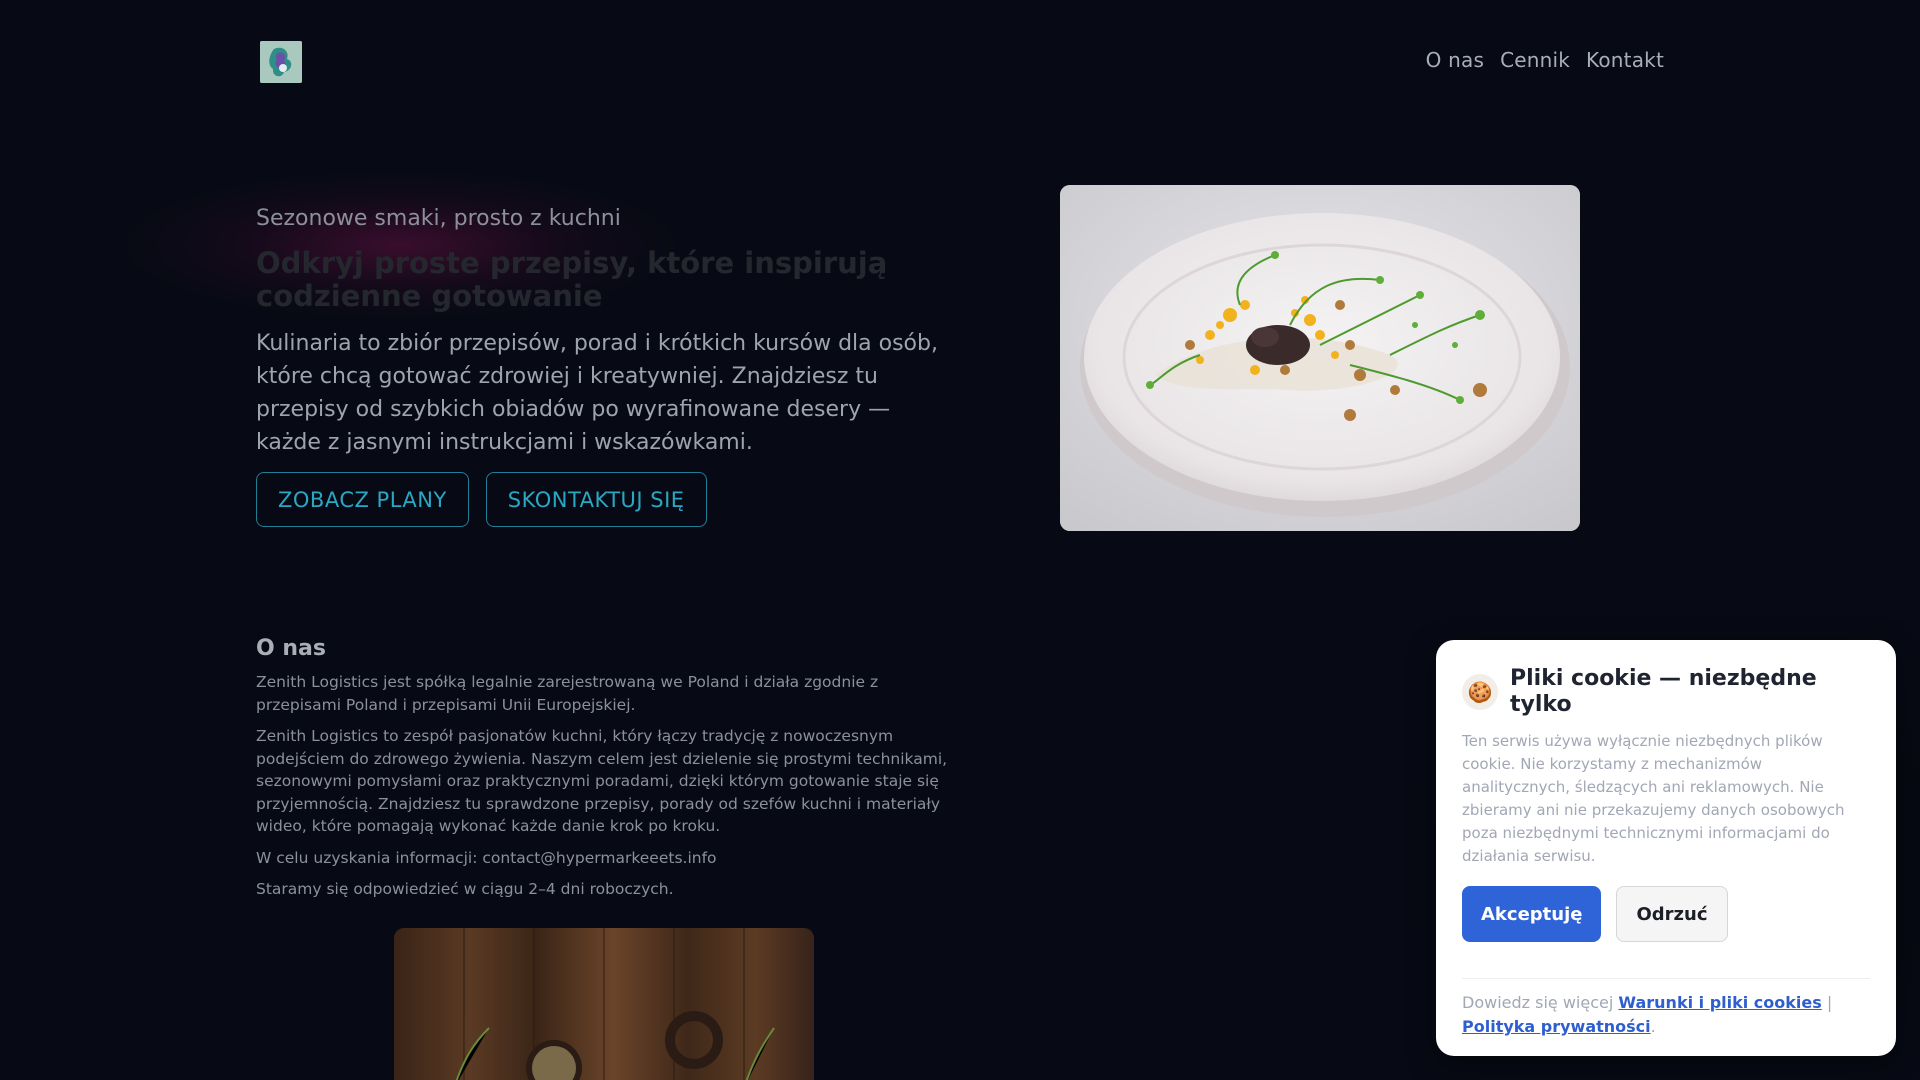 This screenshot has width=1920, height=1080. What do you see at coordinates (1719, 1002) in the screenshot?
I see `terms-cookies-link: Warunki i pliki cookies` at bounding box center [1719, 1002].